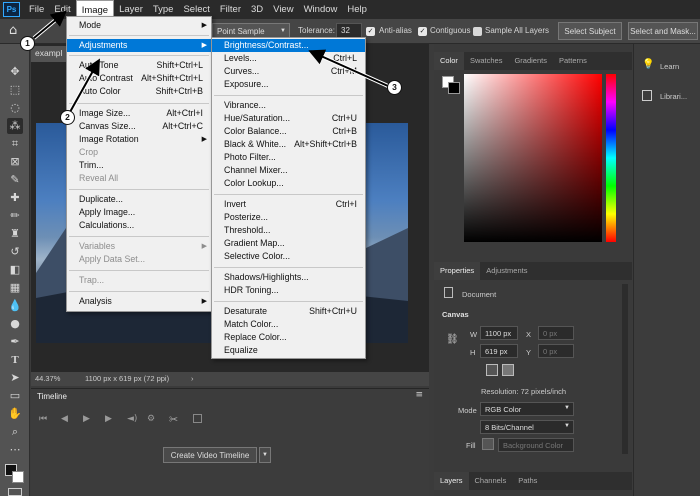 The image size is (700, 496). Describe the element at coordinates (357, 9) in the screenshot. I see `menu-help: Help` at that location.